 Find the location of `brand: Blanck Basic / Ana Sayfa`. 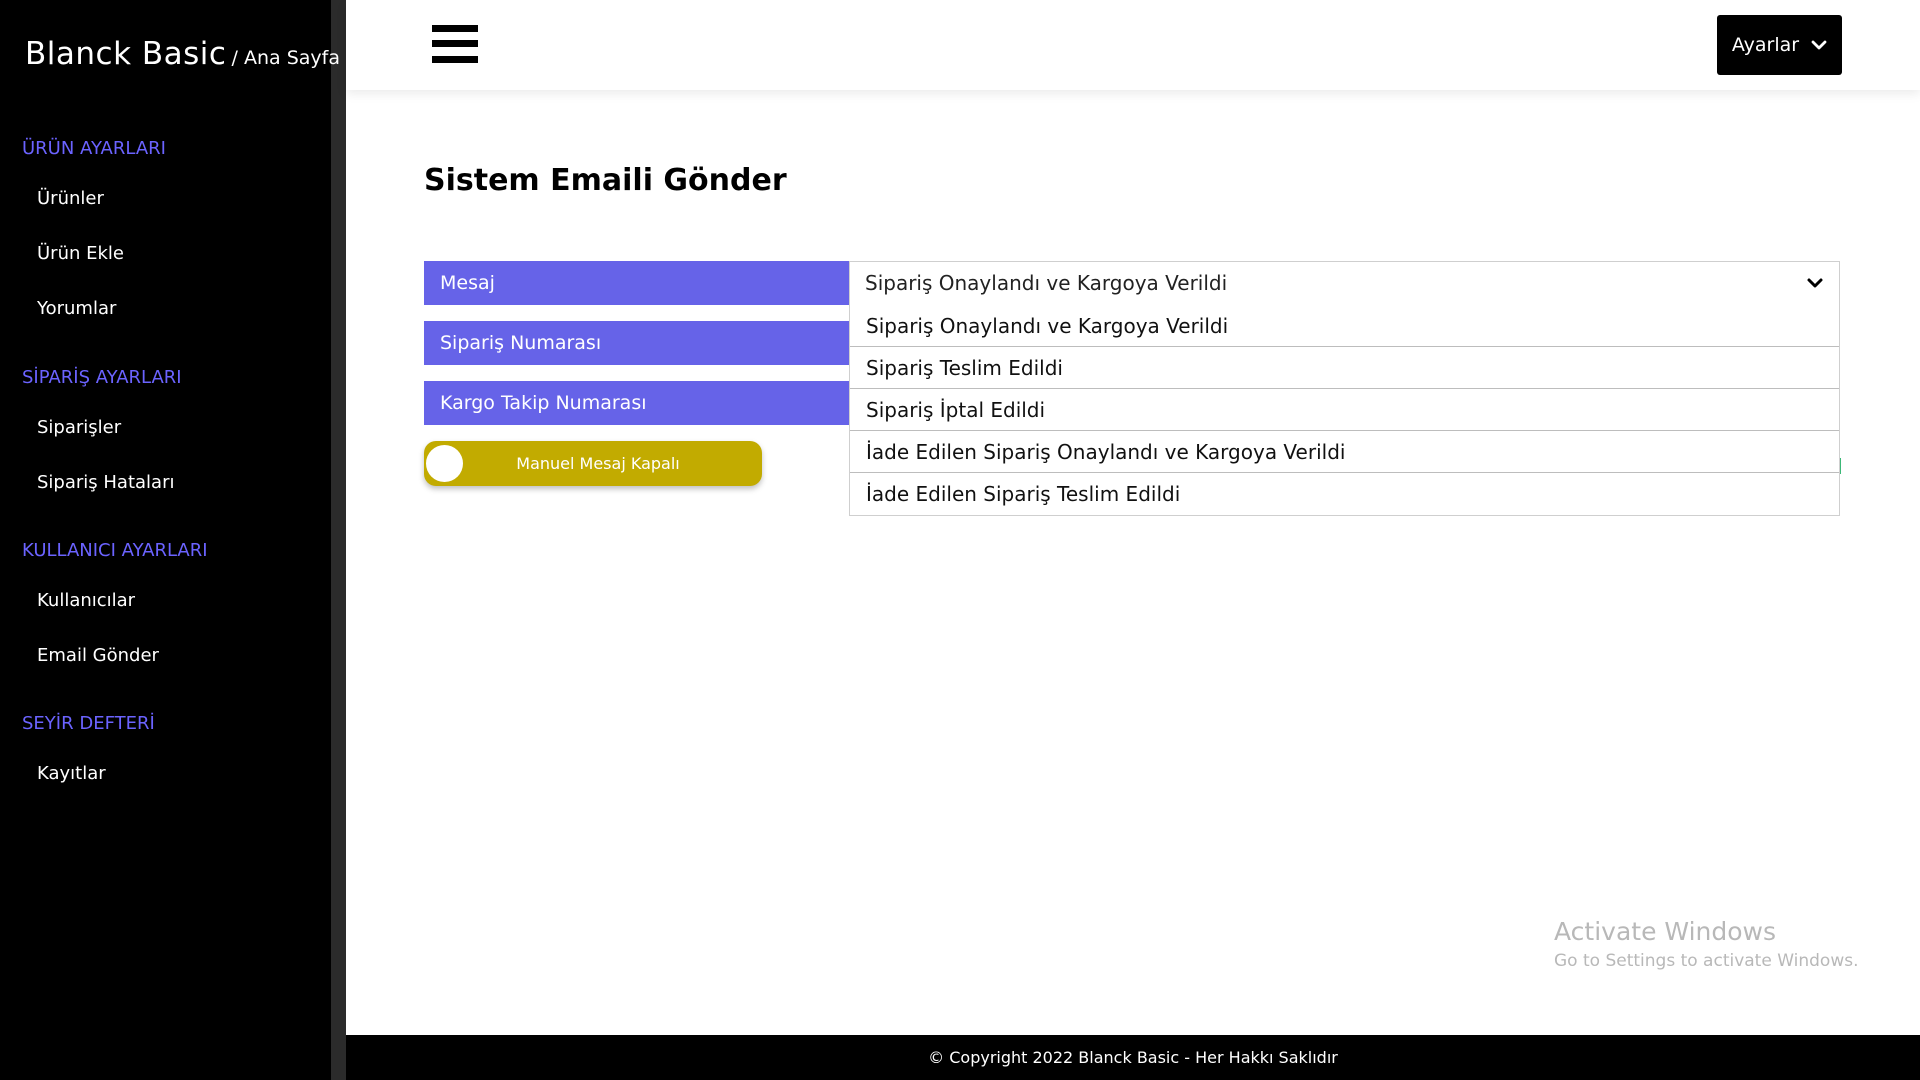

brand: Blanck Basic / Ana Sayfa is located at coordinates (182, 54).